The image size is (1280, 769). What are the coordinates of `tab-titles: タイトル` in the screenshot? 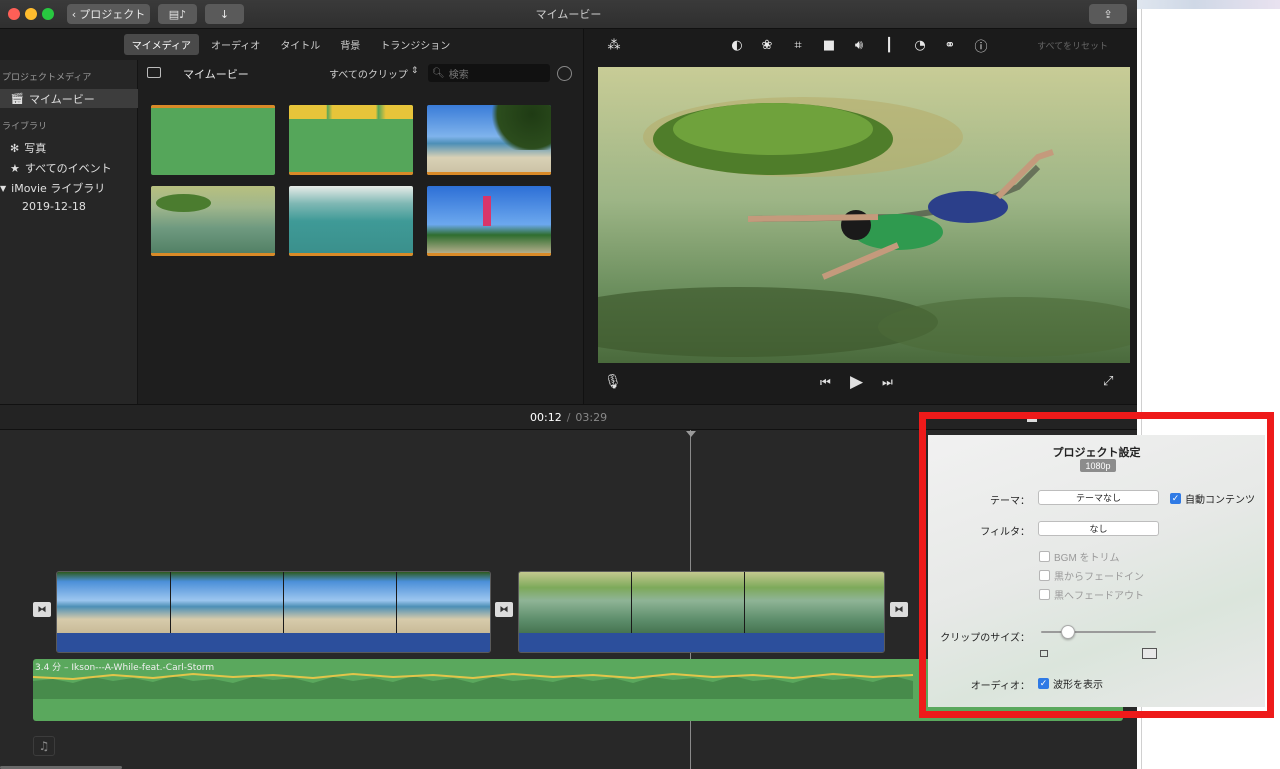 It's located at (300, 44).